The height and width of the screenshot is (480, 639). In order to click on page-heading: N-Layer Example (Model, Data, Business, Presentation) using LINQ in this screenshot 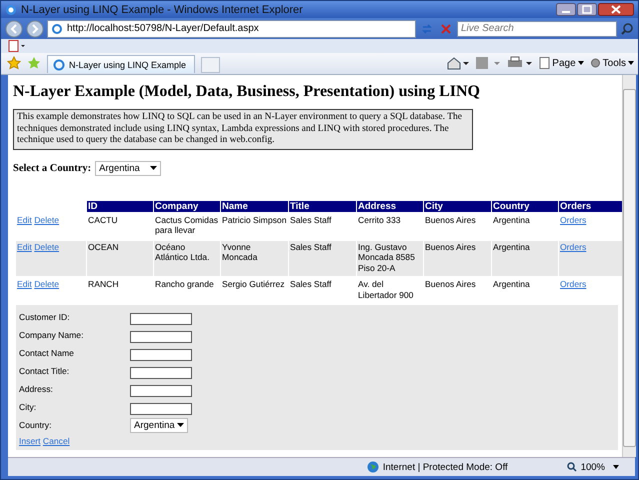, I will do `click(247, 92)`.